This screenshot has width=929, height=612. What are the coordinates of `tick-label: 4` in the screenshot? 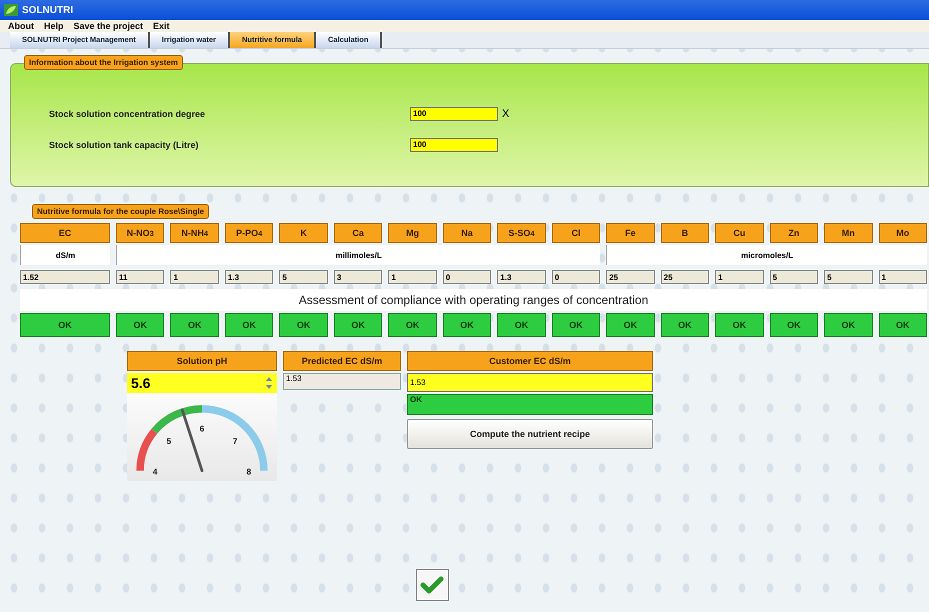 It's located at (155, 471).